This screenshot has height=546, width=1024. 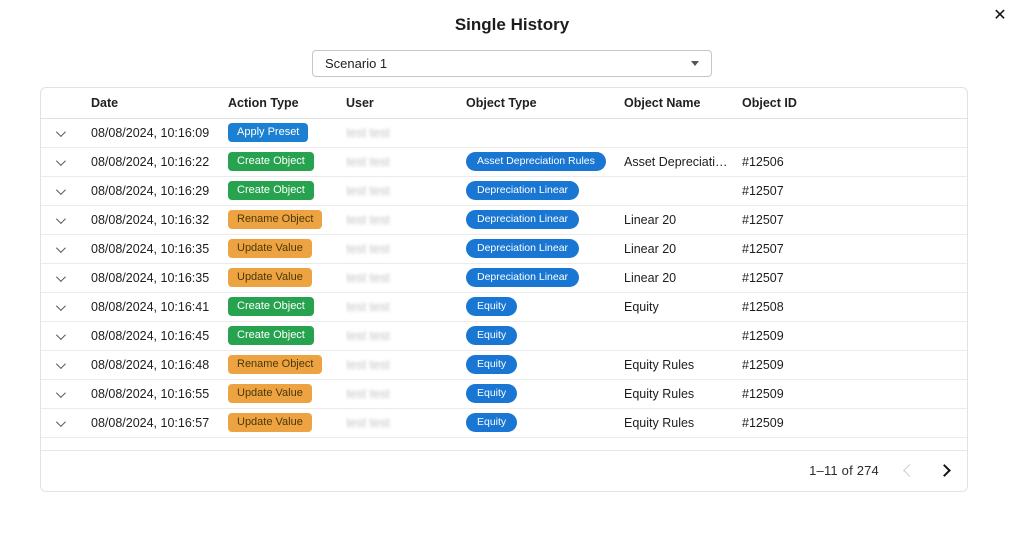 I want to click on header-object-id: Object ID, so click(x=854, y=103).